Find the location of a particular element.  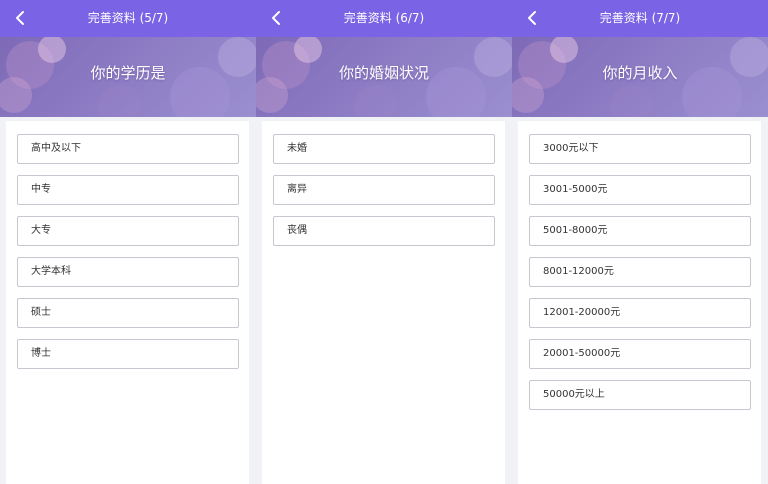

option-label: 3001-5000元 is located at coordinates (575, 189).